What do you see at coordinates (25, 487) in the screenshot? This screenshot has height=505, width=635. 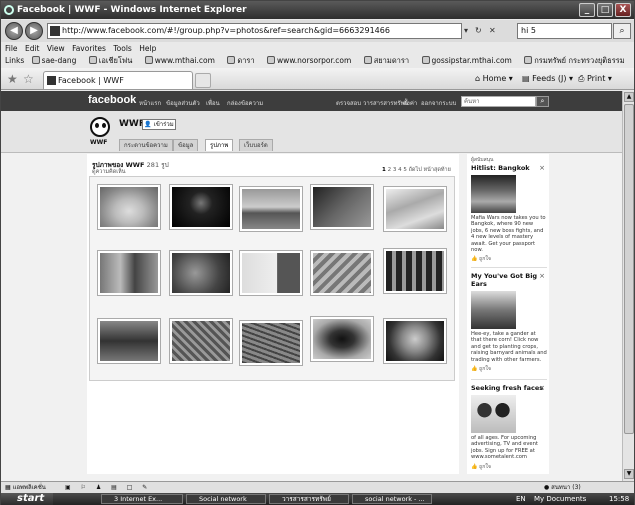 I see `applications-menu: ▦ แอพพลิเคชั่น` at bounding box center [25, 487].